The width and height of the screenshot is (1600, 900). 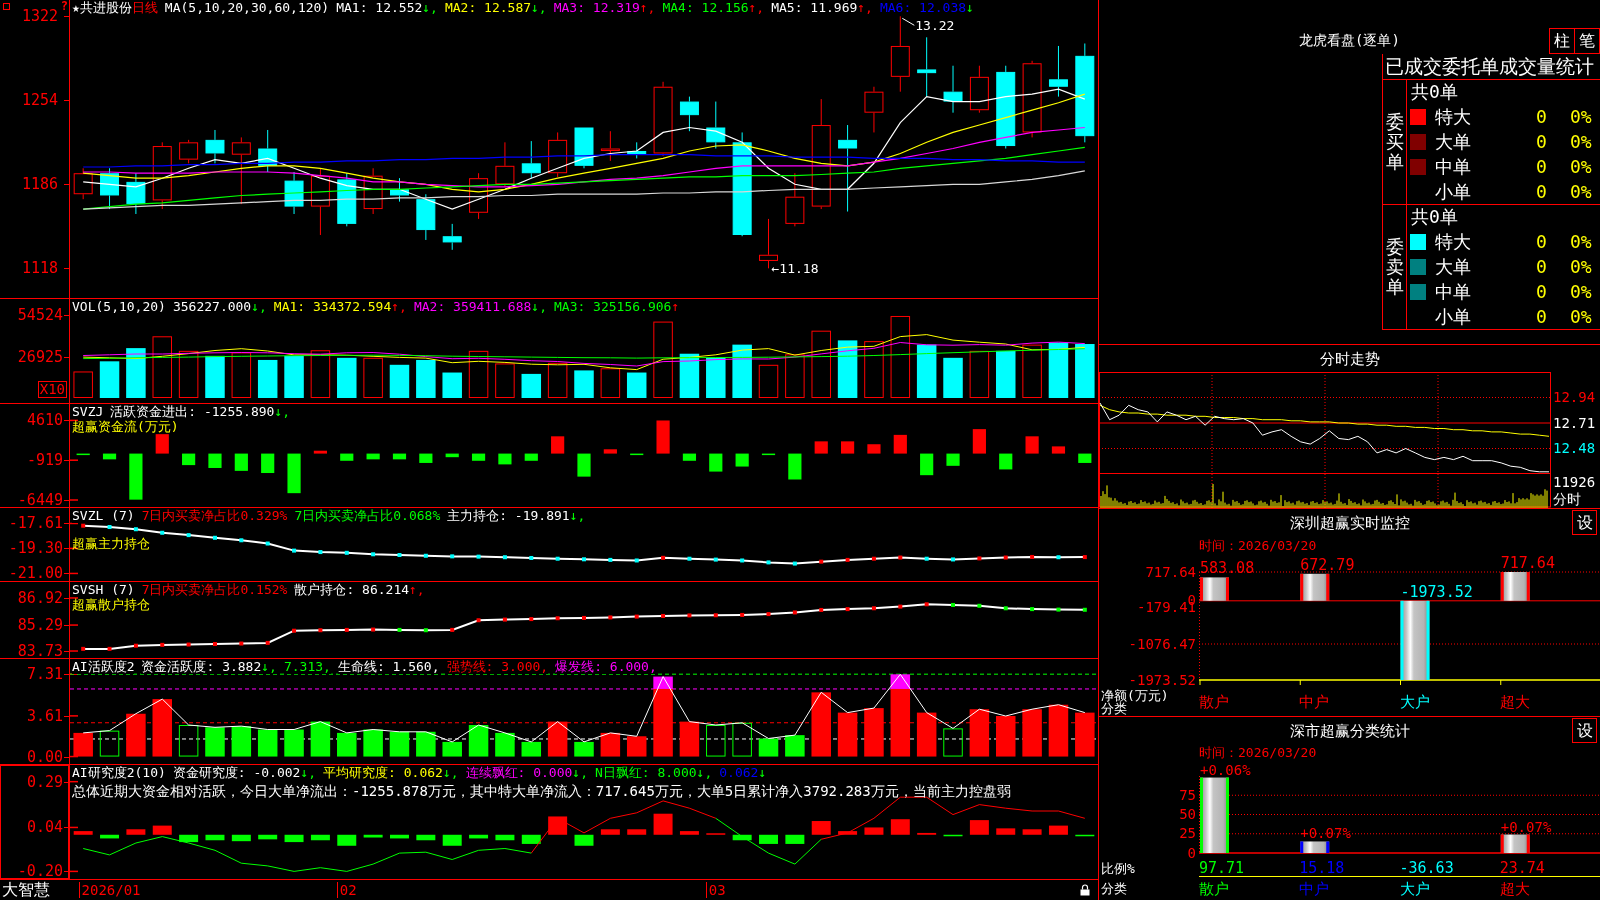 What do you see at coordinates (1434, 92) in the screenshot?
I see `order-total: 共0单` at bounding box center [1434, 92].